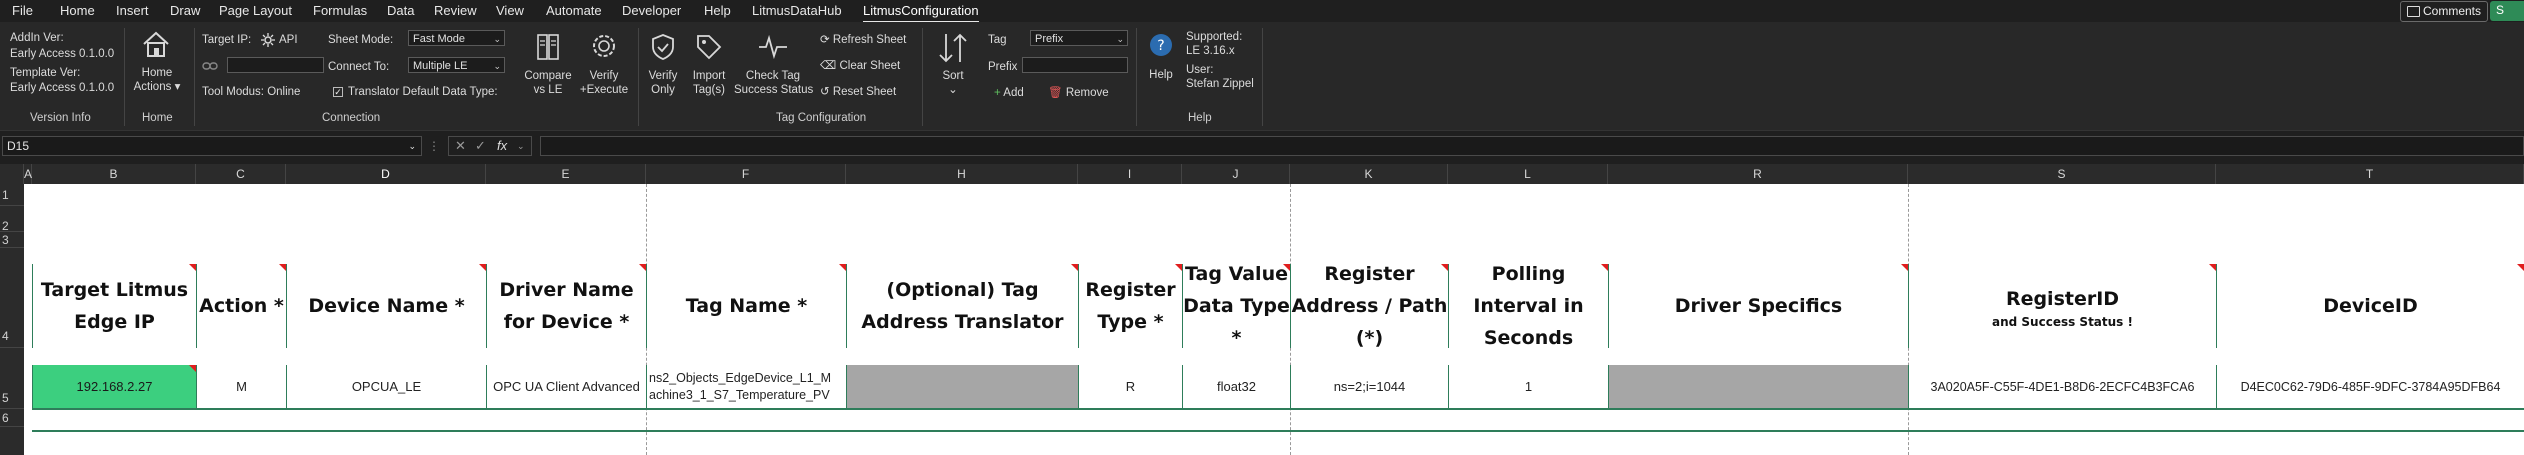  I want to click on row-header-3: 3, so click(12, 240).